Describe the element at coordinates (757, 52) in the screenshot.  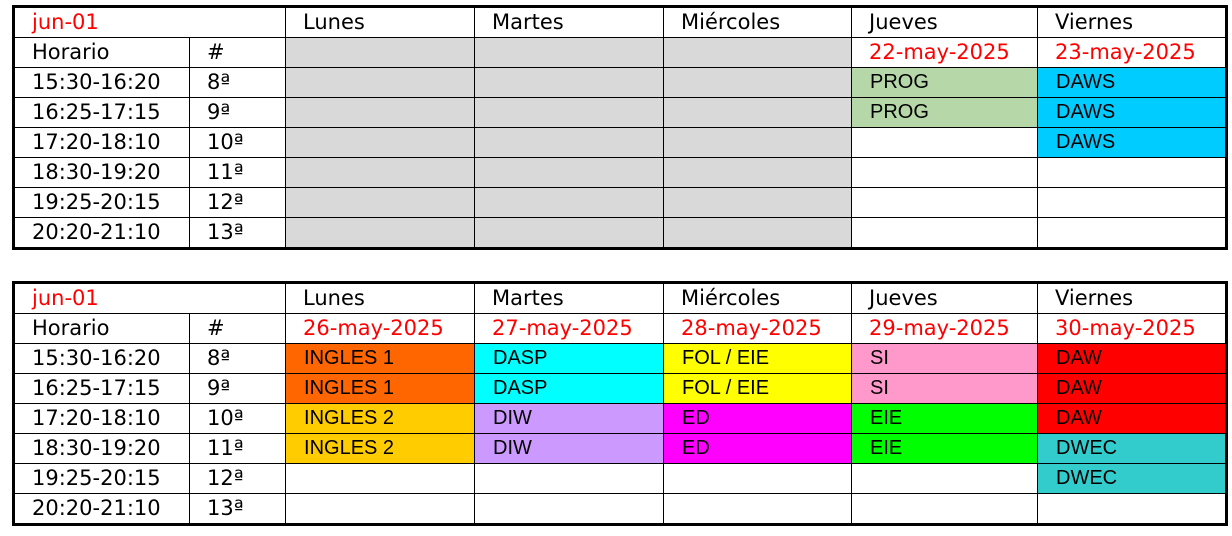
I see `date-miercoles` at that location.